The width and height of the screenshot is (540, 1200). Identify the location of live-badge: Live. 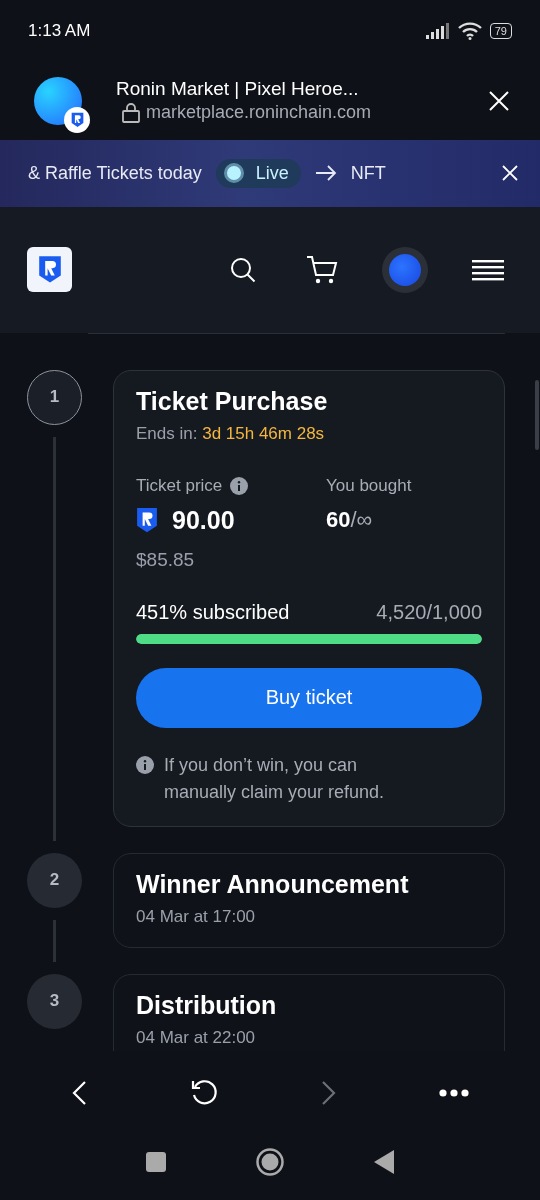
(258, 173).